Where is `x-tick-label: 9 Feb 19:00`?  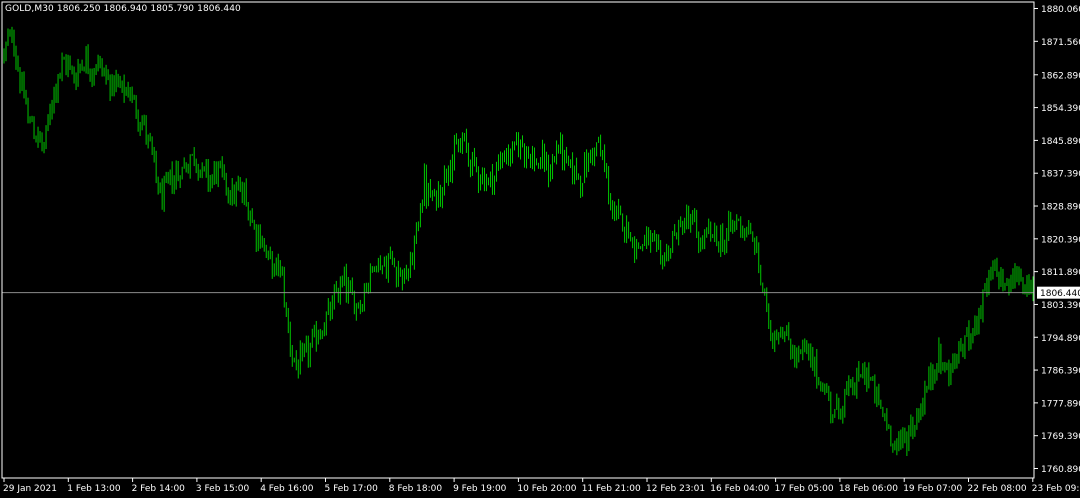
x-tick-label: 9 Feb 19:00 is located at coordinates (480, 489).